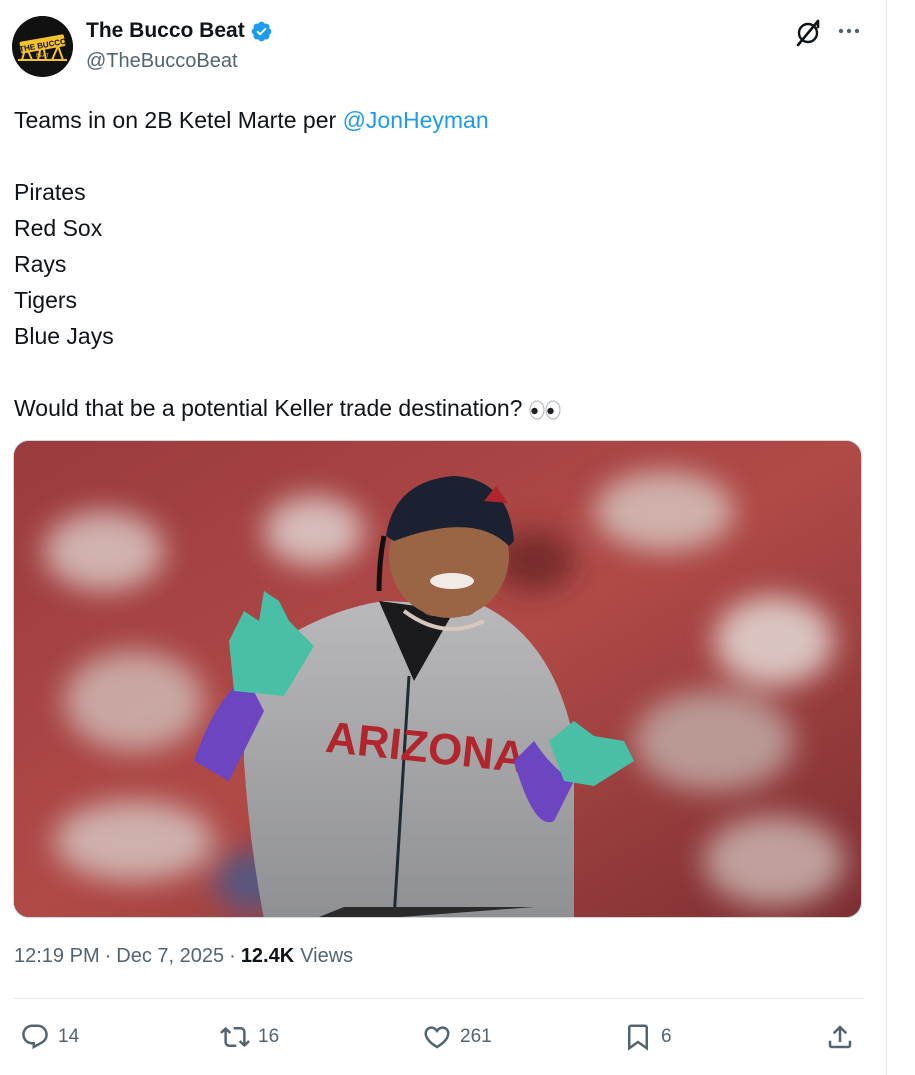 The width and height of the screenshot is (915, 1075). What do you see at coordinates (269, 1036) in the screenshot?
I see `repost-count: 16` at bounding box center [269, 1036].